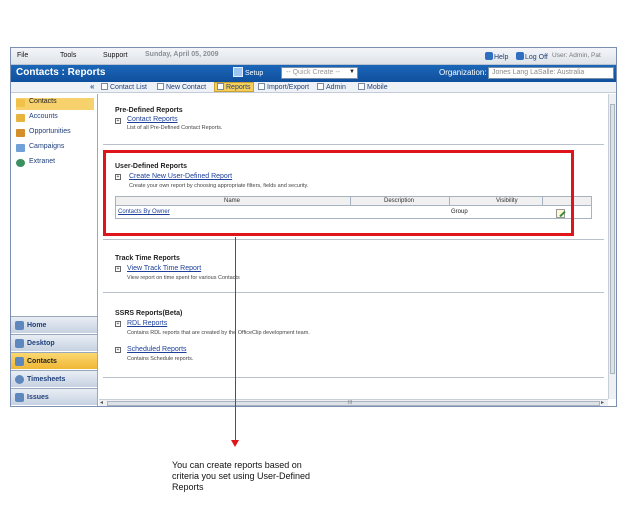 This screenshot has height=507, width=625. I want to click on menu-support: Support, so click(115, 55).